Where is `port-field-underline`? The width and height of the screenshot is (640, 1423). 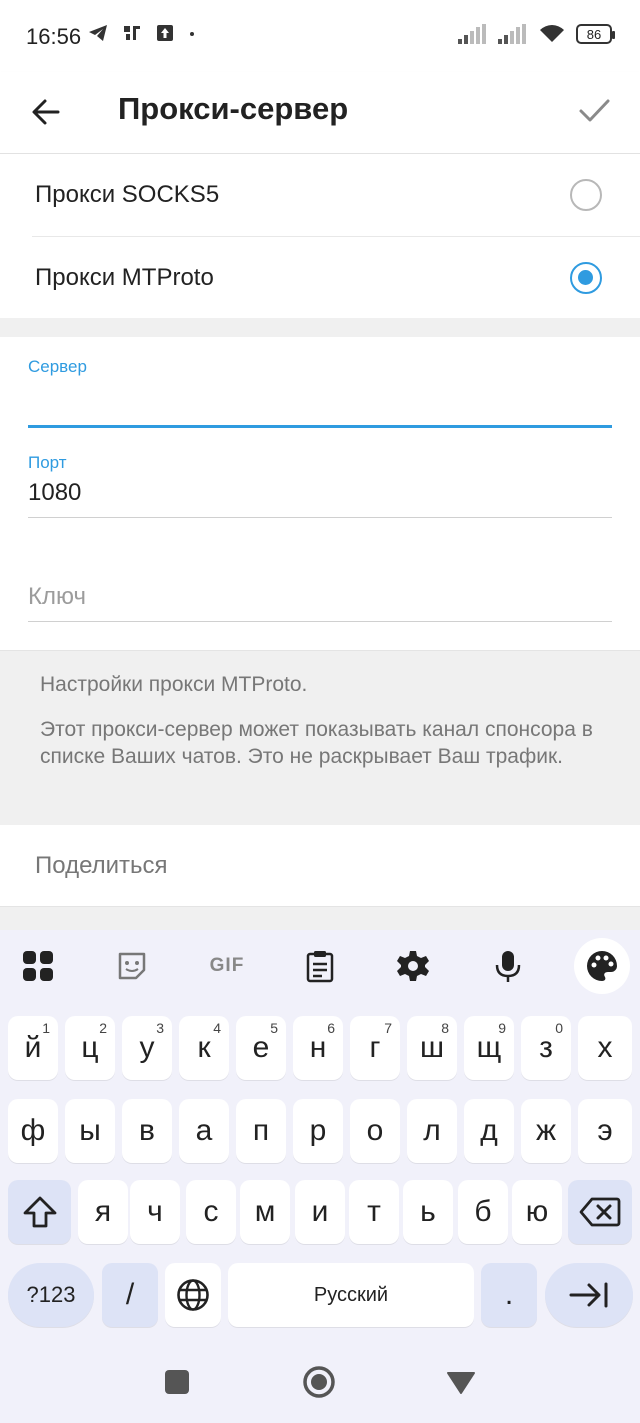
port-field-underline is located at coordinates (320, 517).